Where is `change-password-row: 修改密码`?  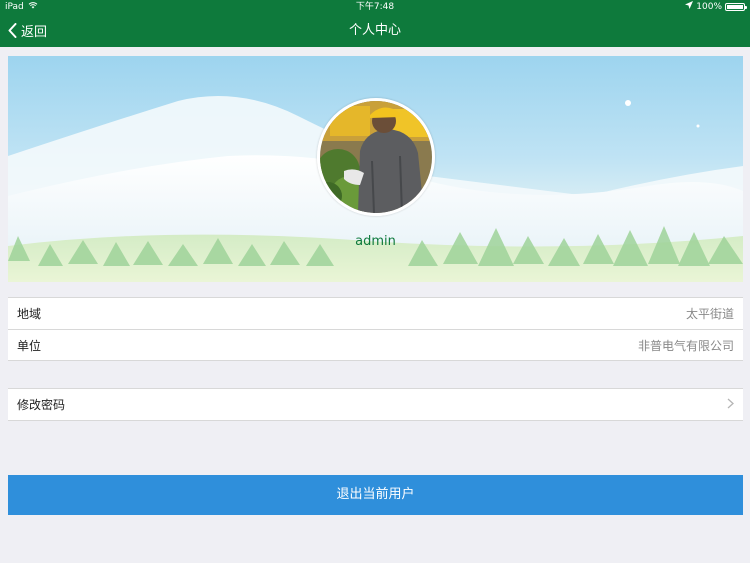 change-password-row: 修改密码 is located at coordinates (375, 404).